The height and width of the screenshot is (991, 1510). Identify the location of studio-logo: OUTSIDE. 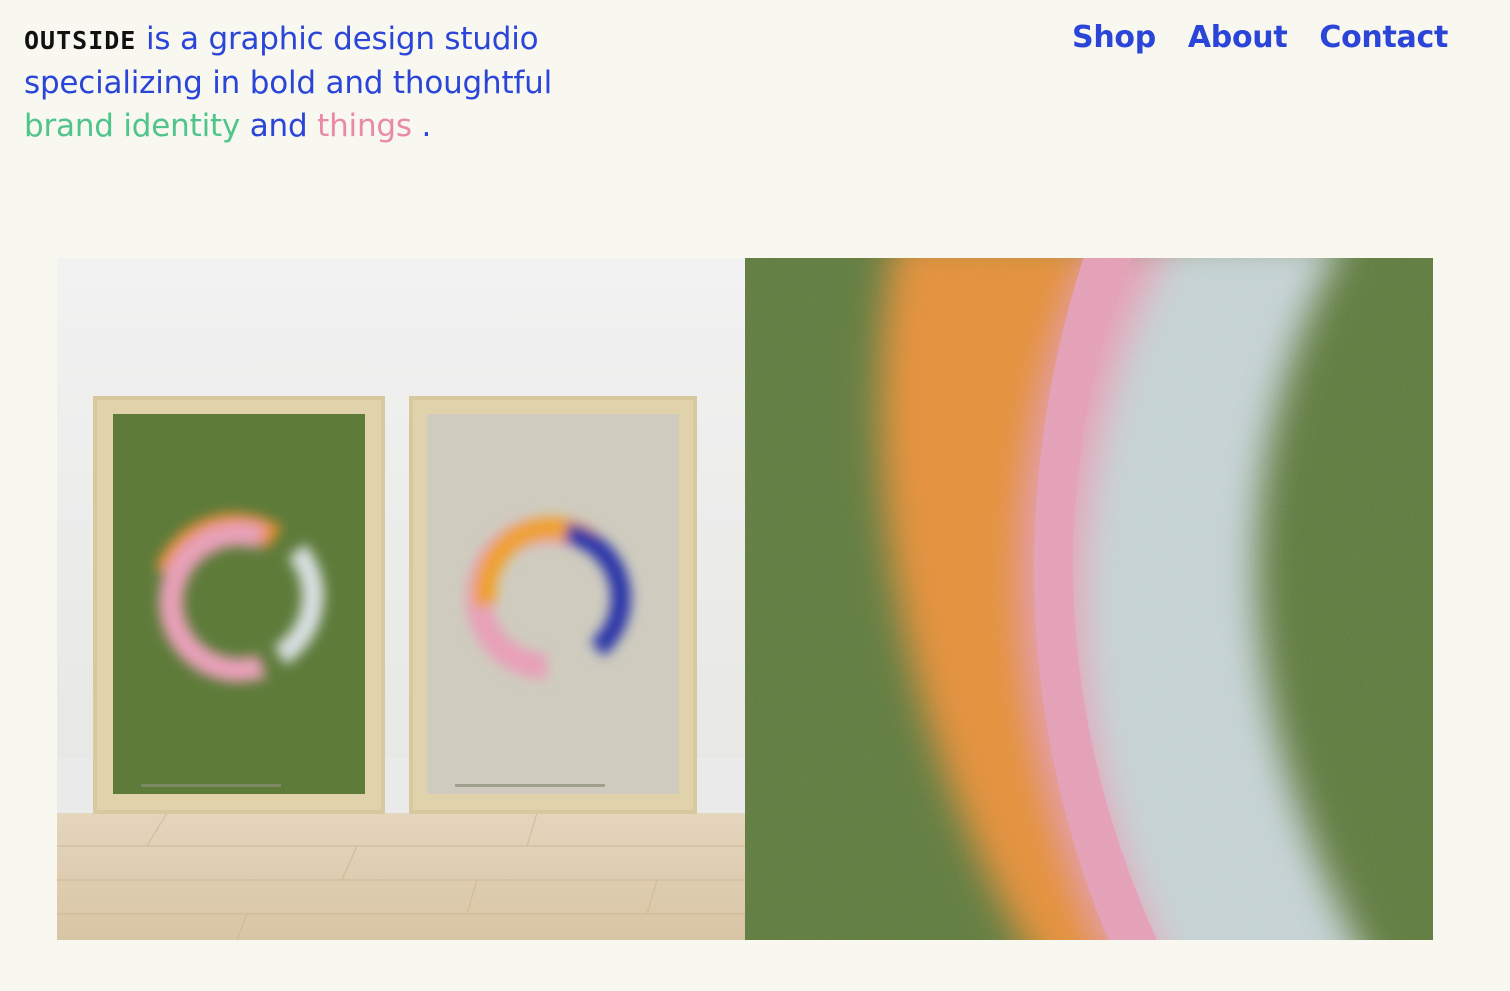
(80, 40).